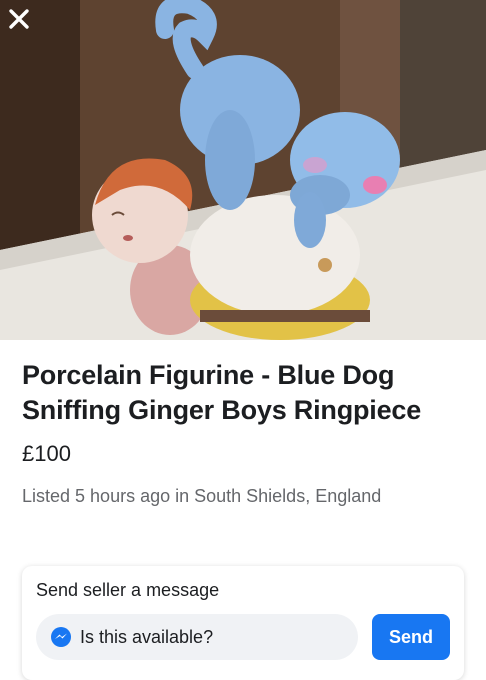  I want to click on close-button, so click(25, 25).